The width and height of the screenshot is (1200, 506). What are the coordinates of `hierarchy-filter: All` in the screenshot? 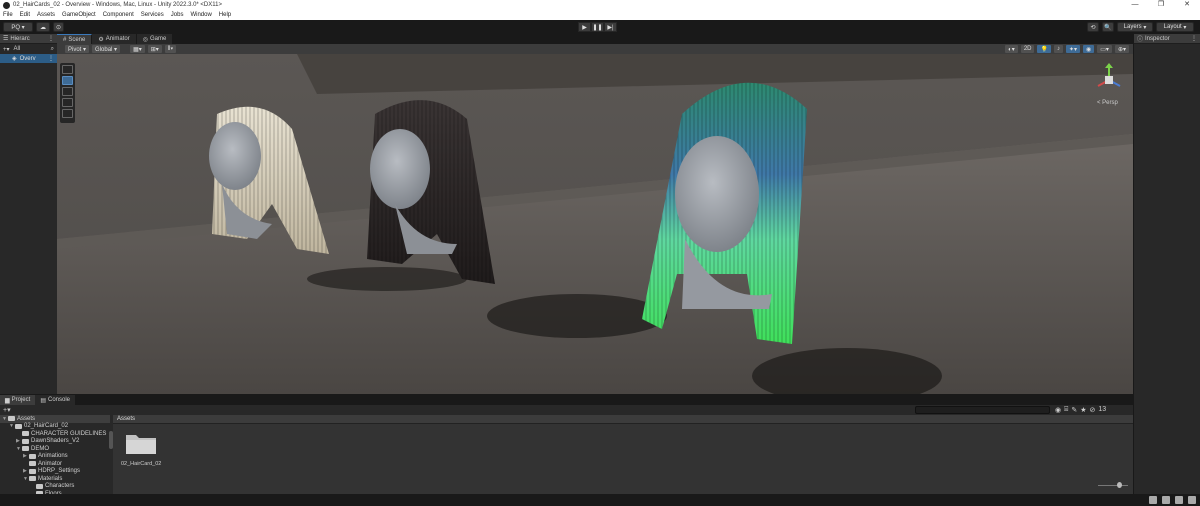 It's located at (17, 49).